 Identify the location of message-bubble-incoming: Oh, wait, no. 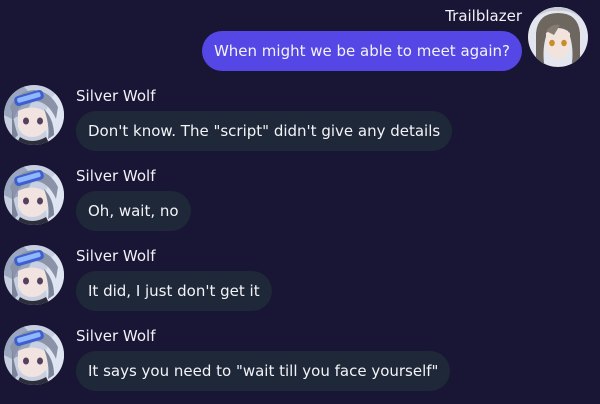
(133, 211).